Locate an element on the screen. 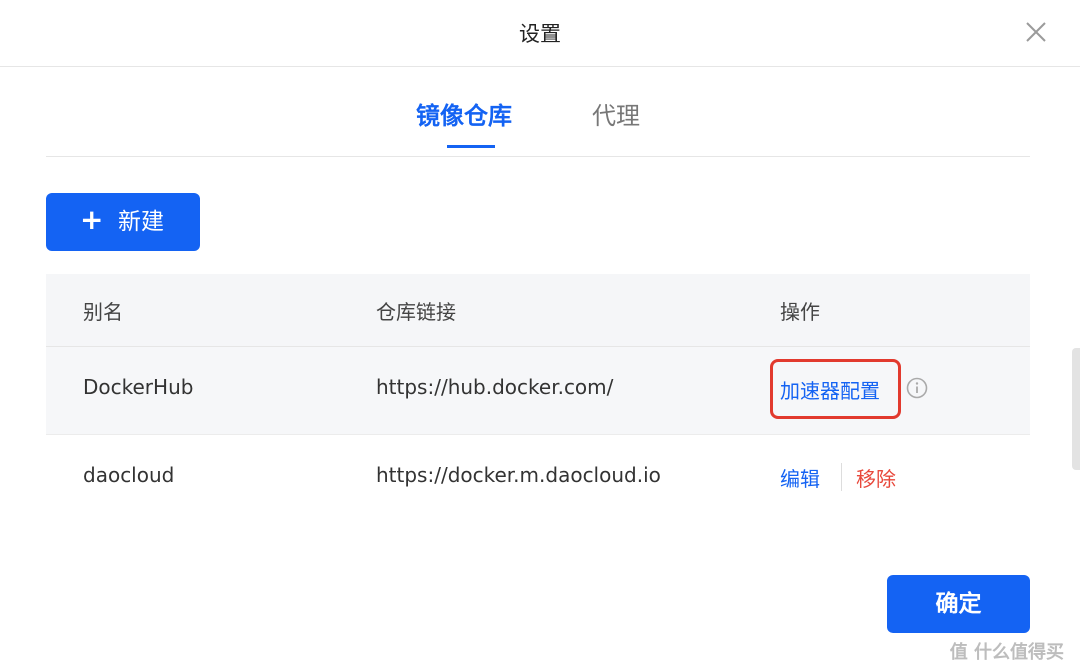 The height and width of the screenshot is (672, 1080). tab-mirror-repository: 镜像仓库 is located at coordinates (464, 113).